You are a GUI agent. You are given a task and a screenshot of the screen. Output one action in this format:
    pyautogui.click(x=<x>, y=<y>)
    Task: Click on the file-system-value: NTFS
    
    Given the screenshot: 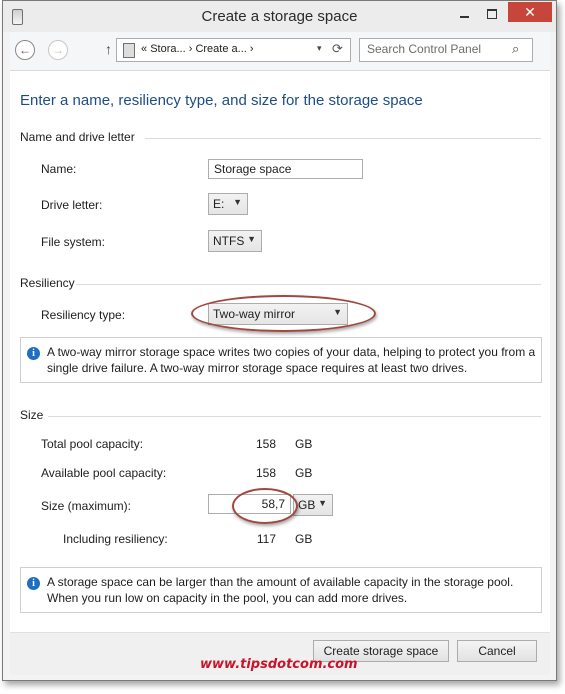 What is the action you would take?
    pyautogui.click(x=229, y=241)
    